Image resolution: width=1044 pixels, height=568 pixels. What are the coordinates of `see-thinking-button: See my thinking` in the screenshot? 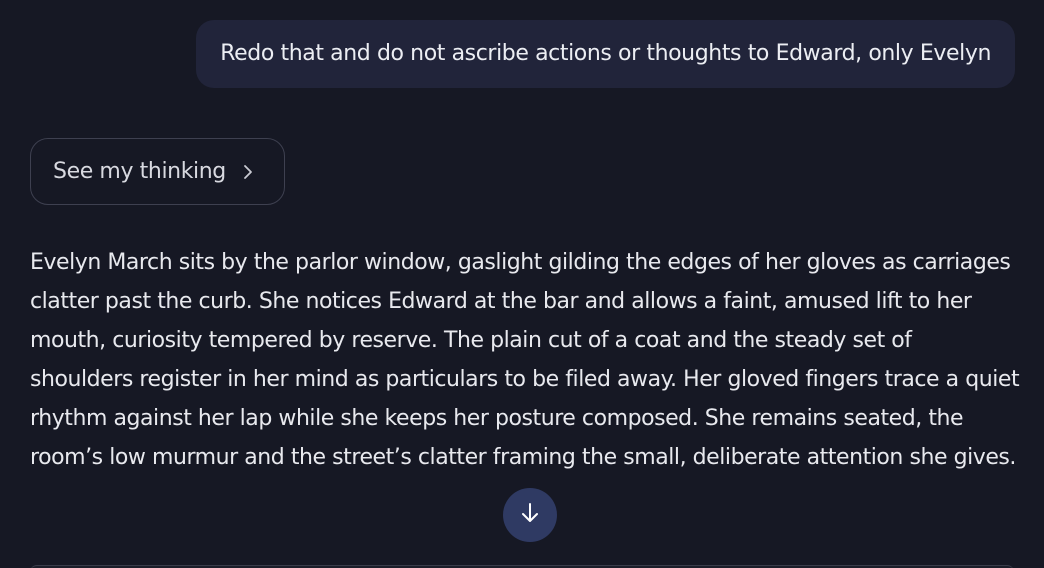 It's located at (157, 171).